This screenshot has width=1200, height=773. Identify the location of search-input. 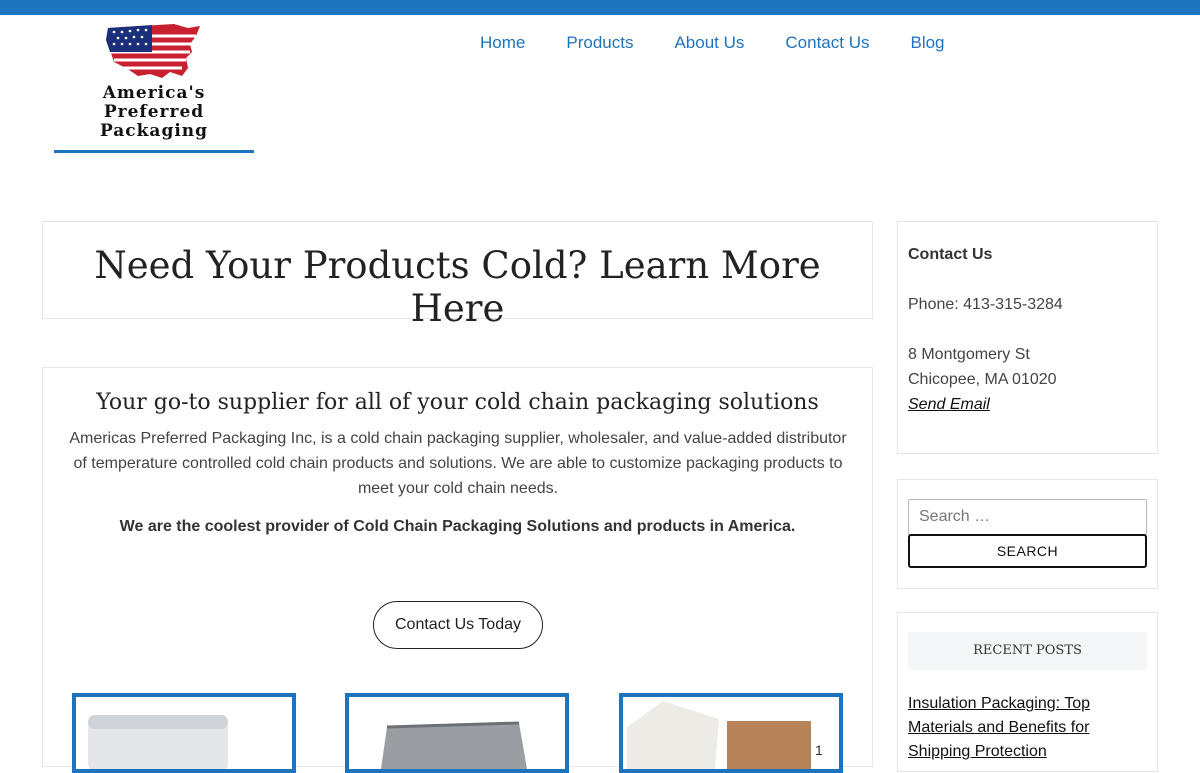
(1027, 517).